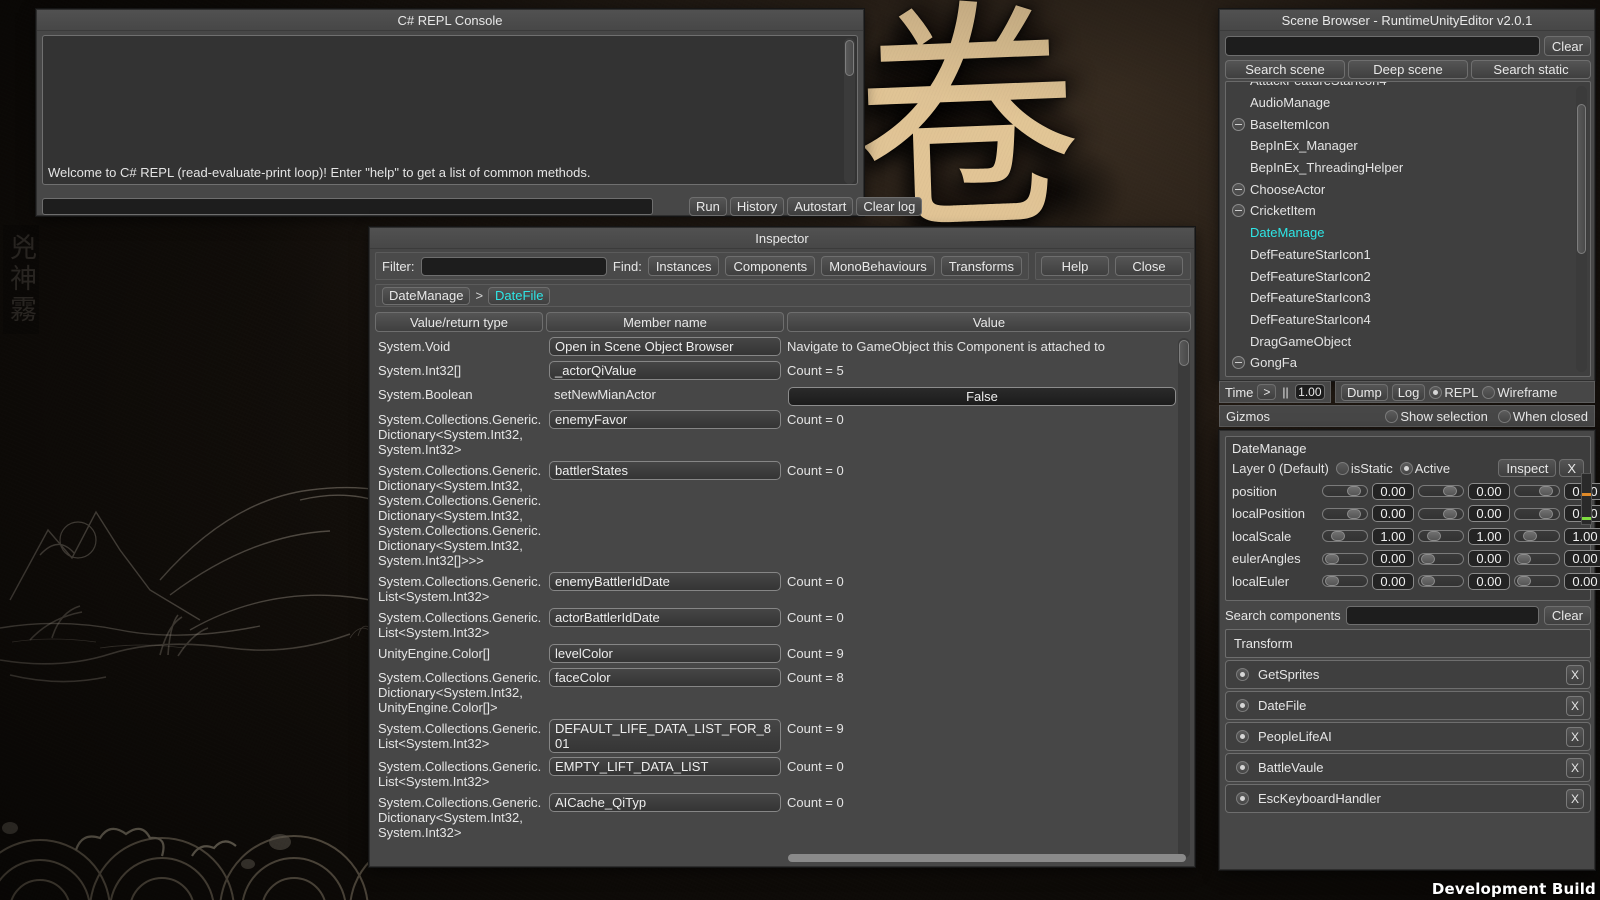 The height and width of the screenshot is (900, 1600). Describe the element at coordinates (665, 419) in the screenshot. I see `row-member-name: enemyFavor` at that location.